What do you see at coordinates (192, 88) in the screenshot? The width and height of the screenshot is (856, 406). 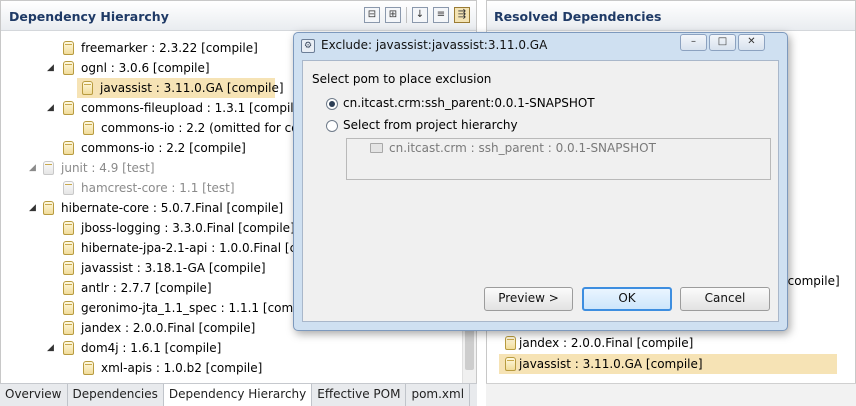 I see `tree-row-label: javassist : 3.11.0.GA [compile]` at bounding box center [192, 88].